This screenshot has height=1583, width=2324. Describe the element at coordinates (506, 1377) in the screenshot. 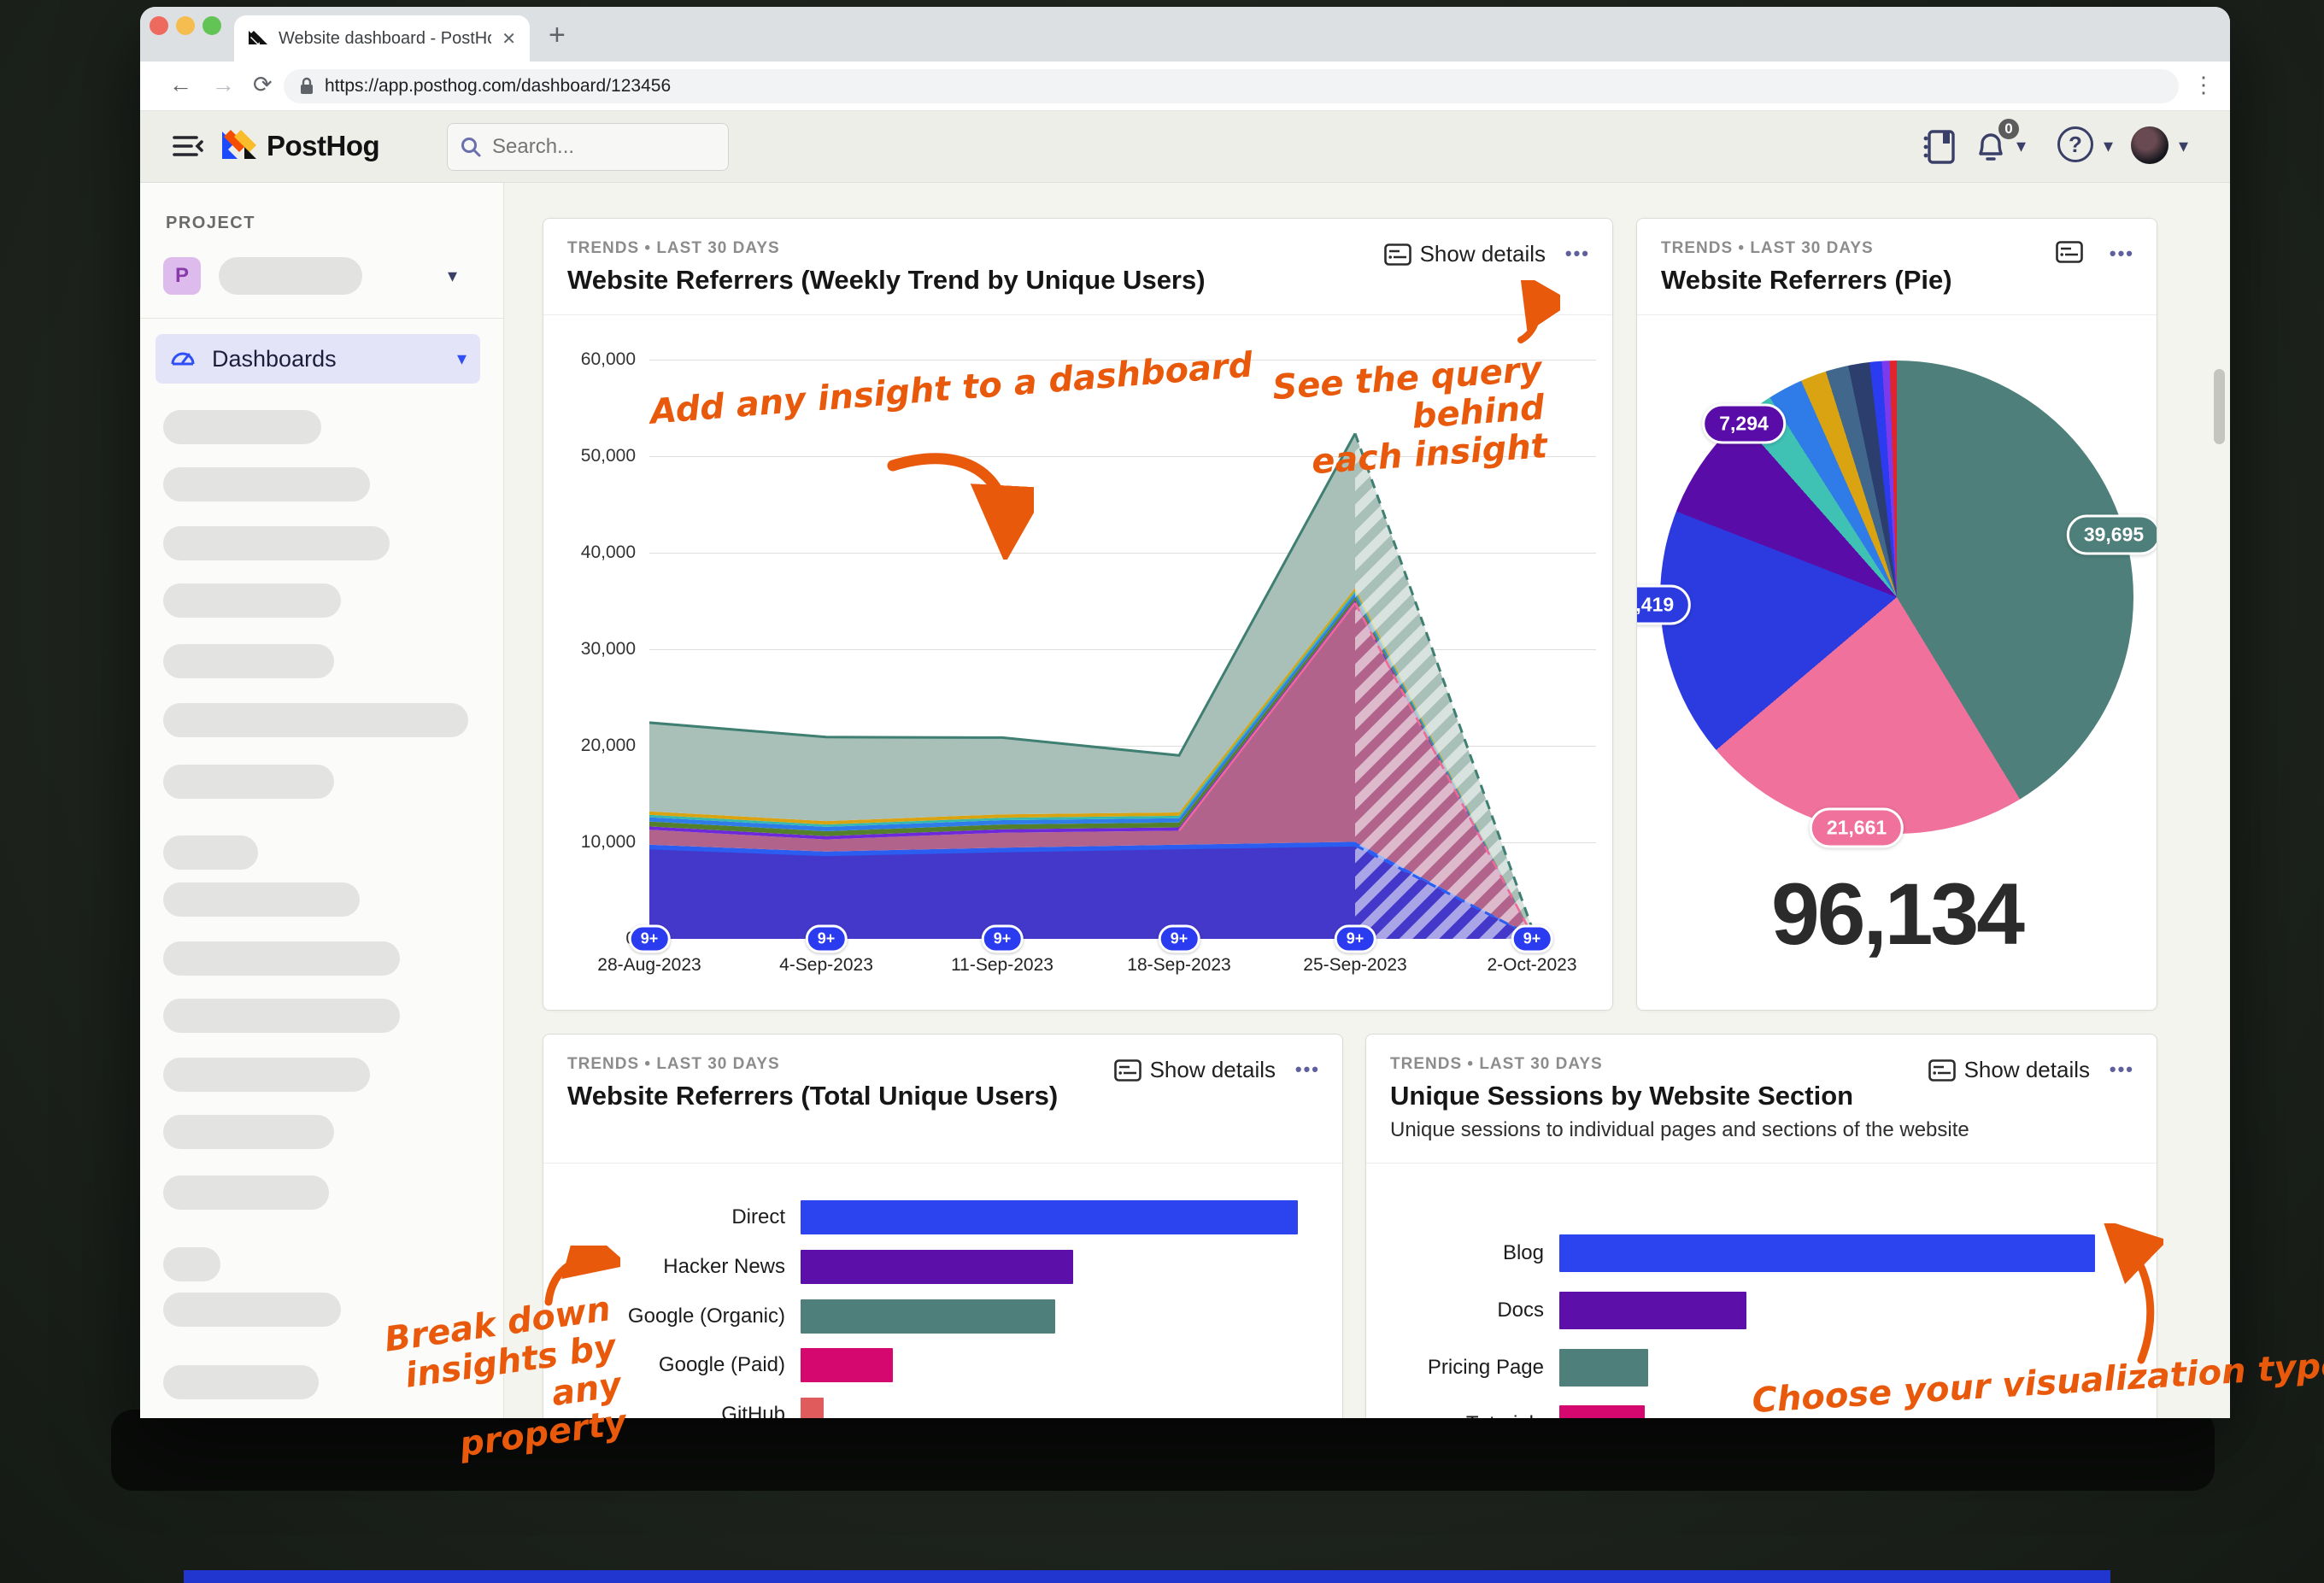

I see `annotation-breakdown: Break down insights by any property` at that location.